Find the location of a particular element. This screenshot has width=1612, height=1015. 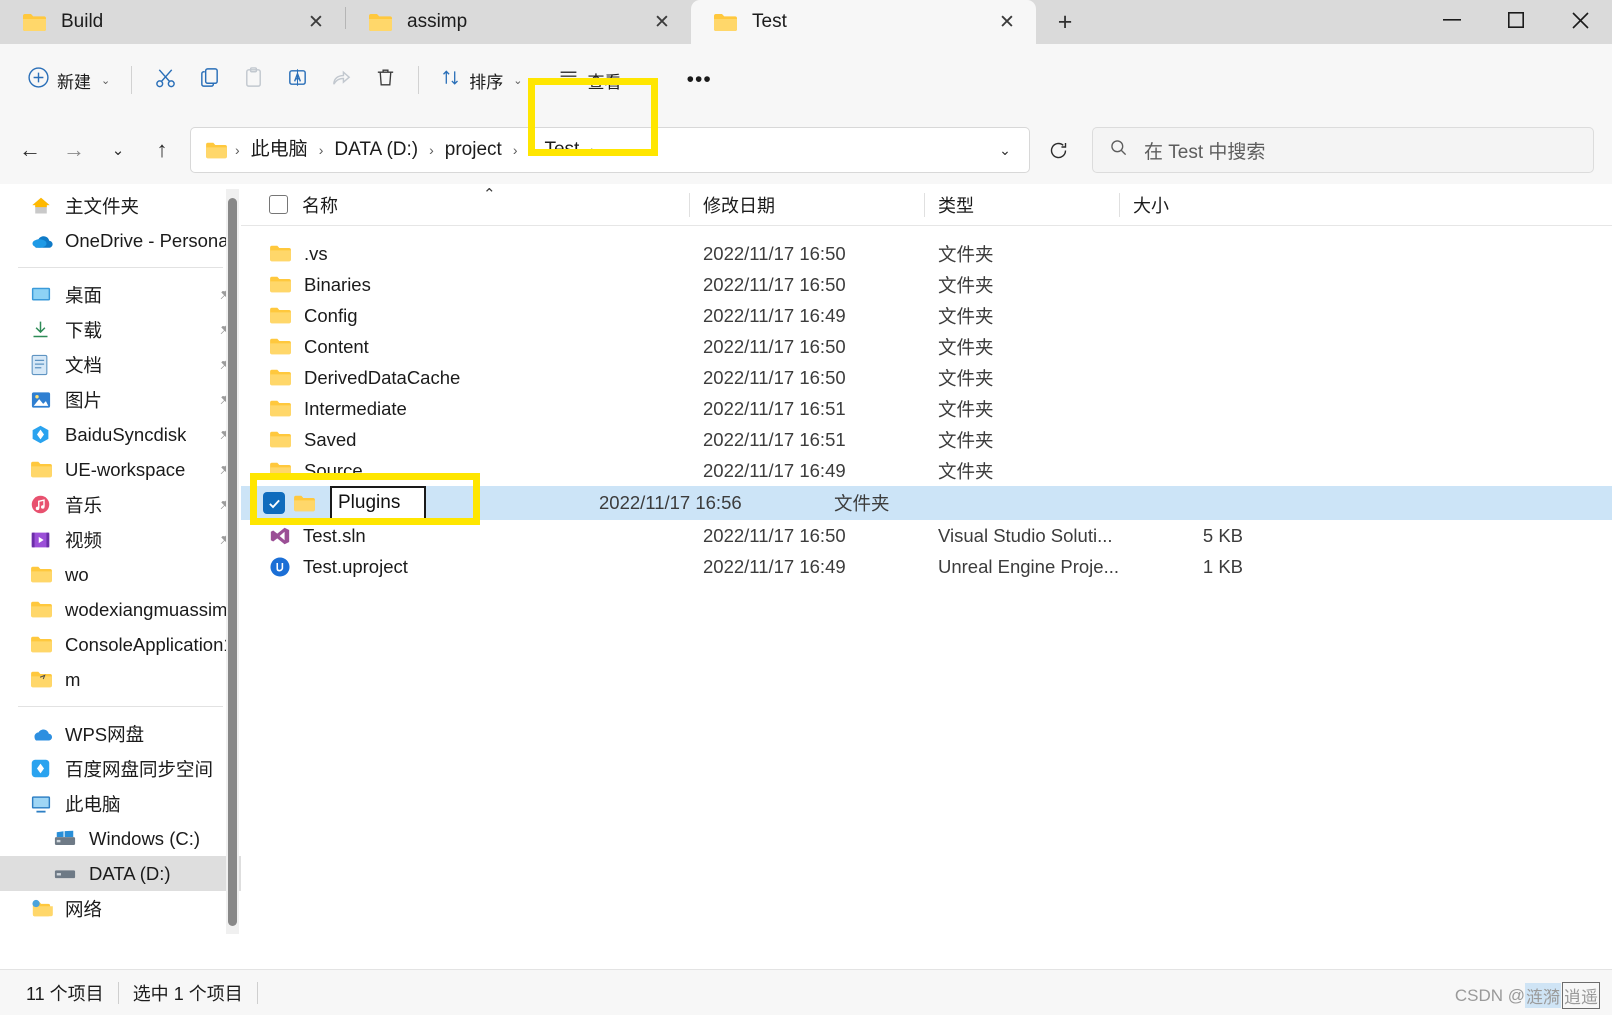

rename-input: Plugins is located at coordinates (378, 503).